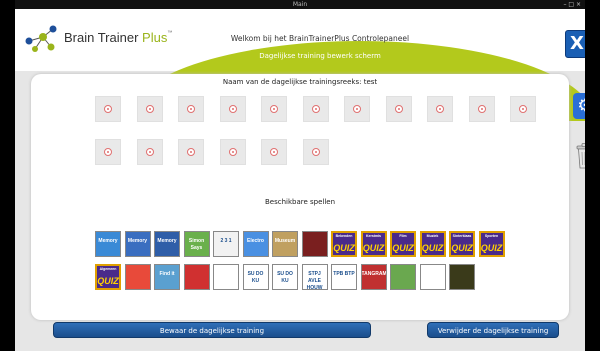 Image resolution: width=600 pixels, height=351 pixels. I want to click on game-tile-tangram: TANGRAM, so click(373, 277).